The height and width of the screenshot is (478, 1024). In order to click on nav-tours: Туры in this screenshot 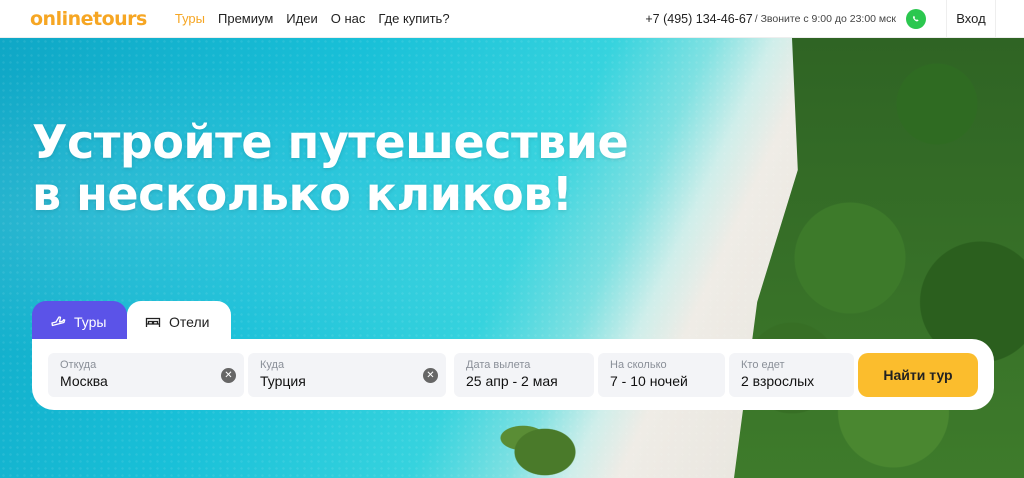, I will do `click(190, 18)`.